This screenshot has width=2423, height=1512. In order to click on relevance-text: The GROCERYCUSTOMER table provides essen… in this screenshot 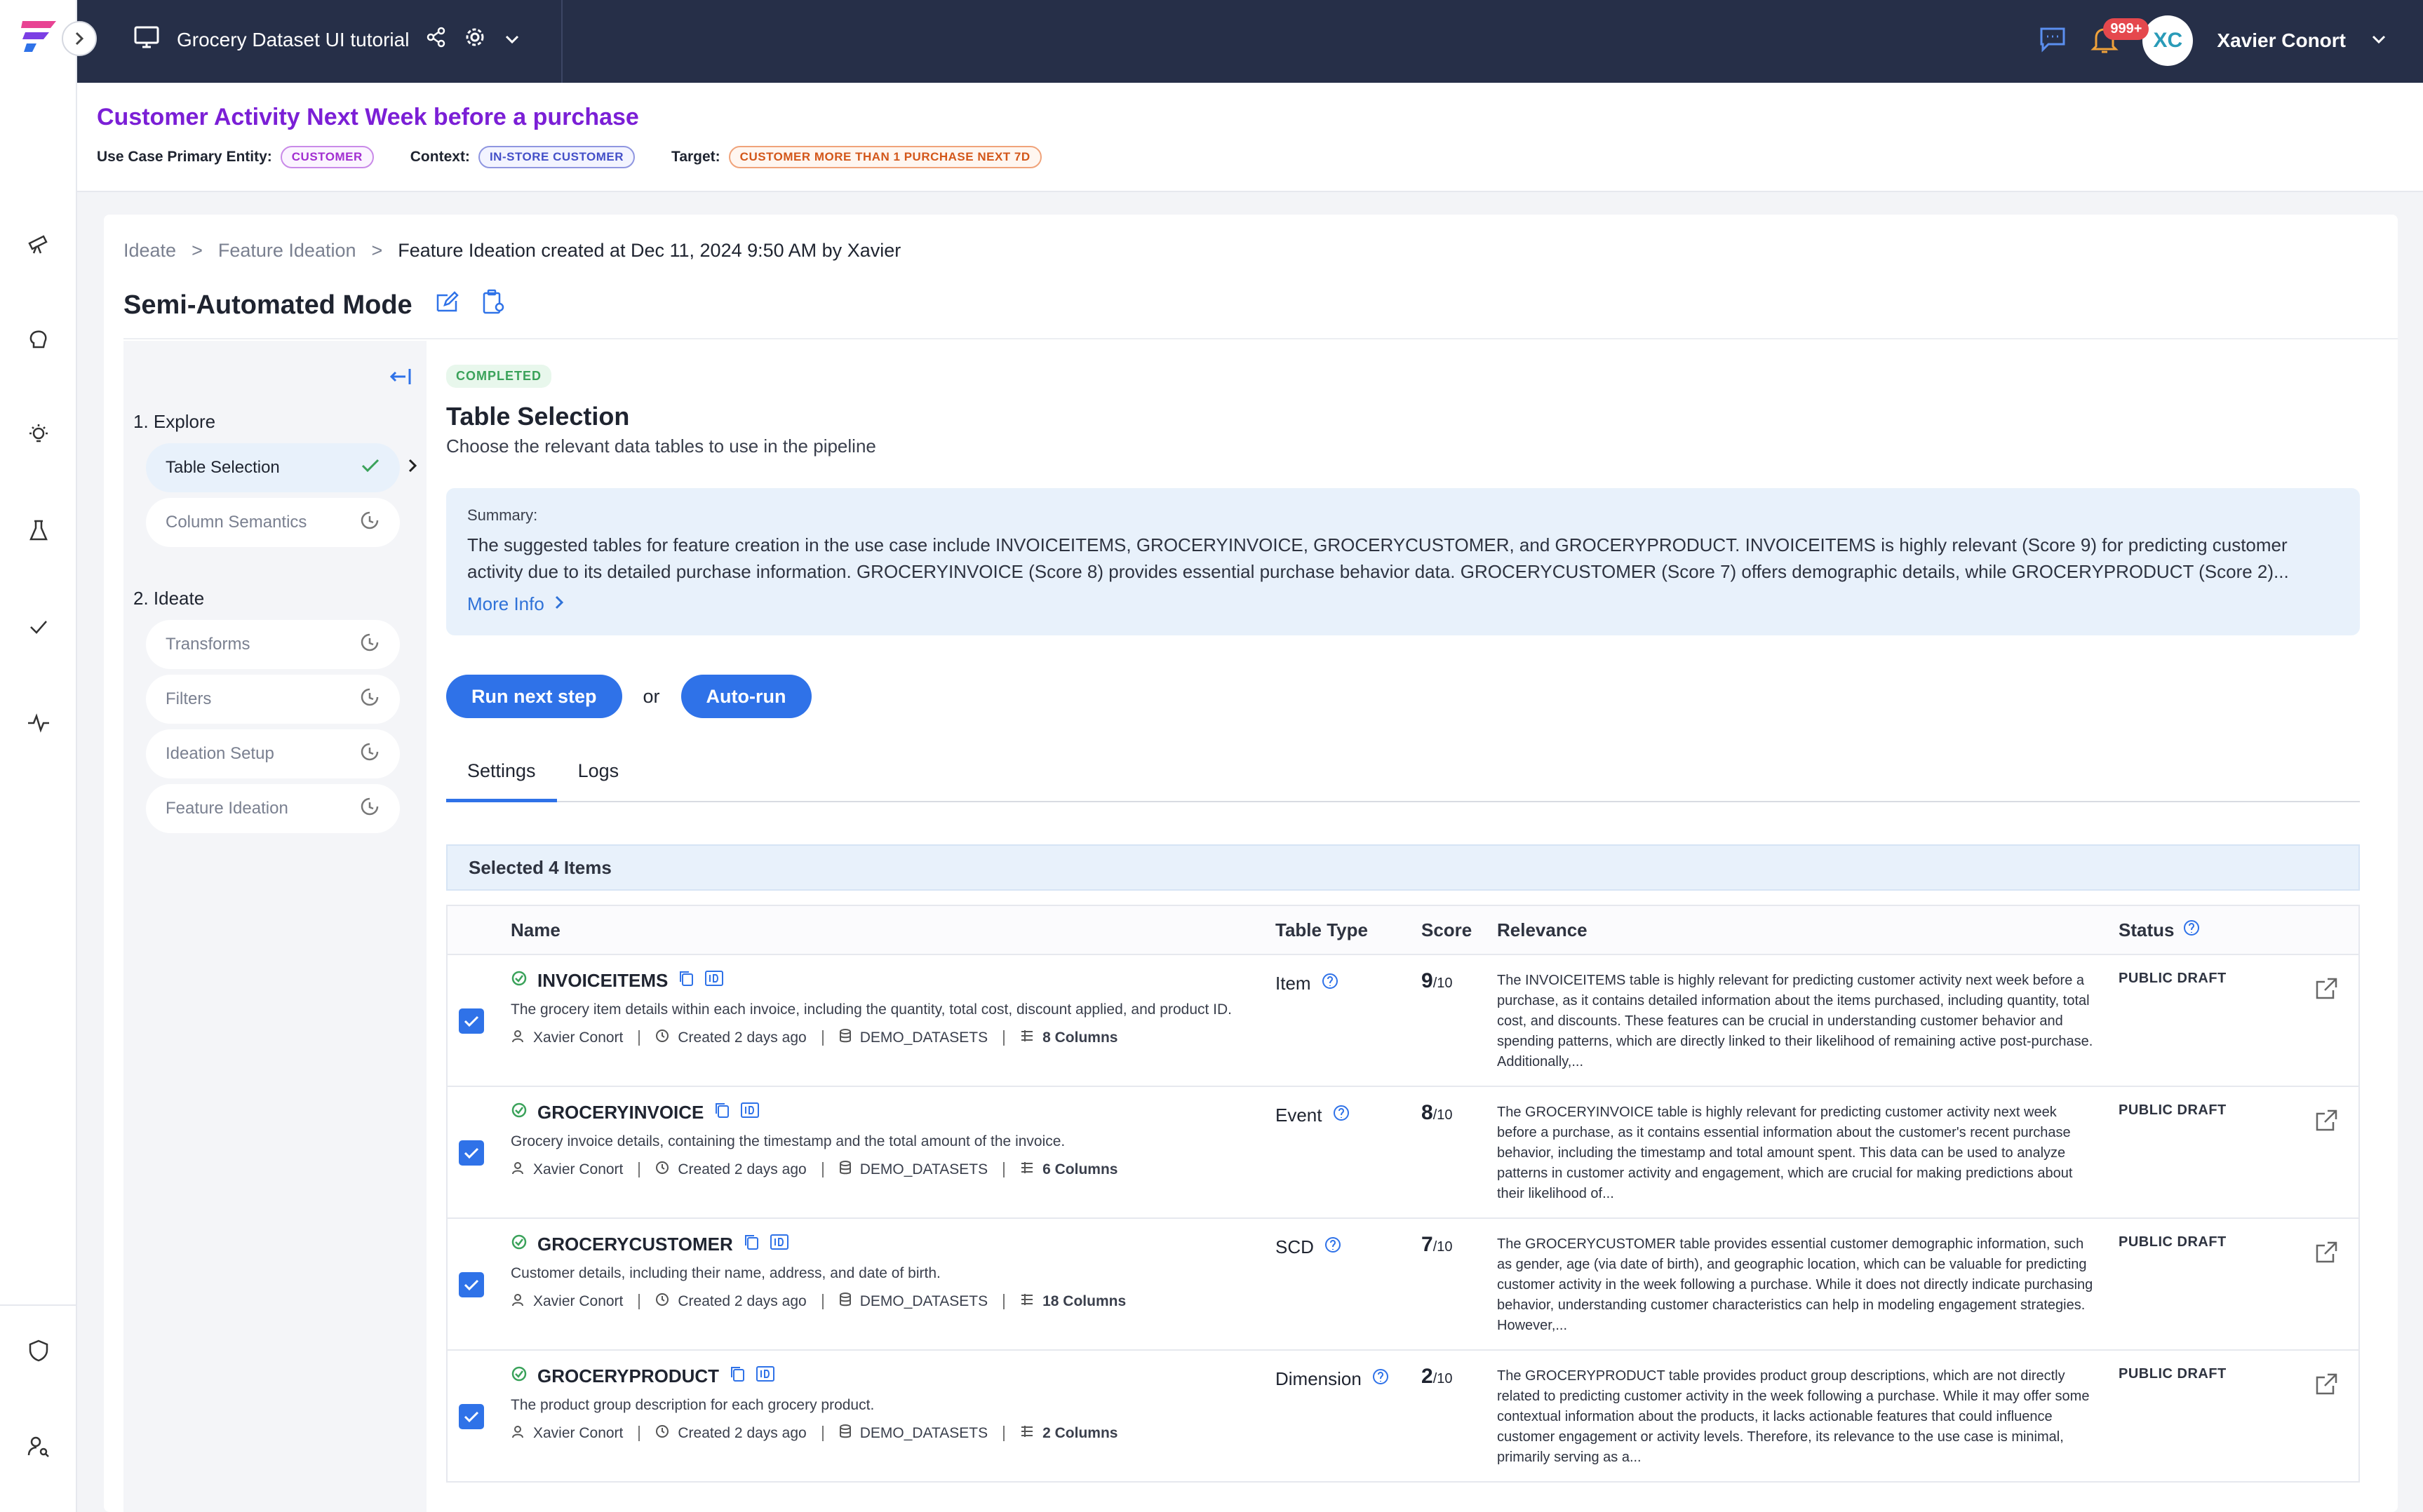, I will do `click(1795, 1284)`.